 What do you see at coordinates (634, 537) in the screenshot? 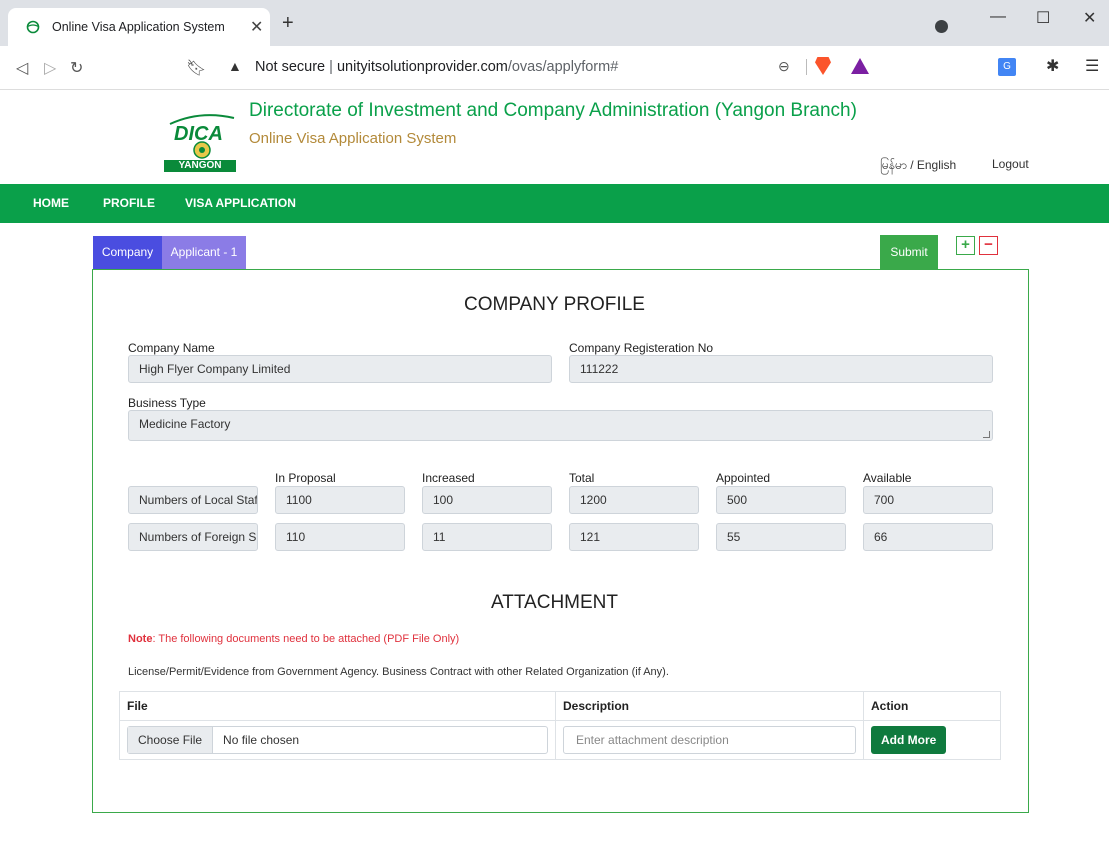
I see `foreign-total-field: 121` at bounding box center [634, 537].